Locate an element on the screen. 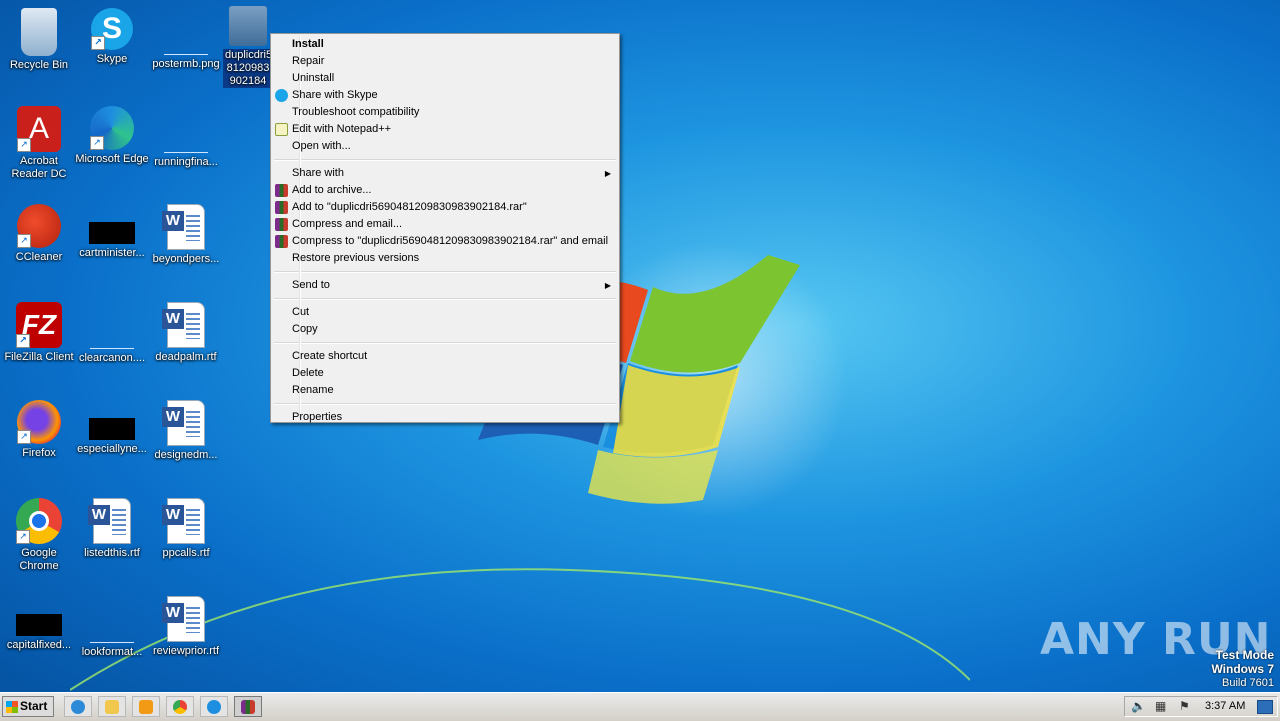 This screenshot has width=1280, height=721. menu-item-properties: Properties is located at coordinates (445, 417).